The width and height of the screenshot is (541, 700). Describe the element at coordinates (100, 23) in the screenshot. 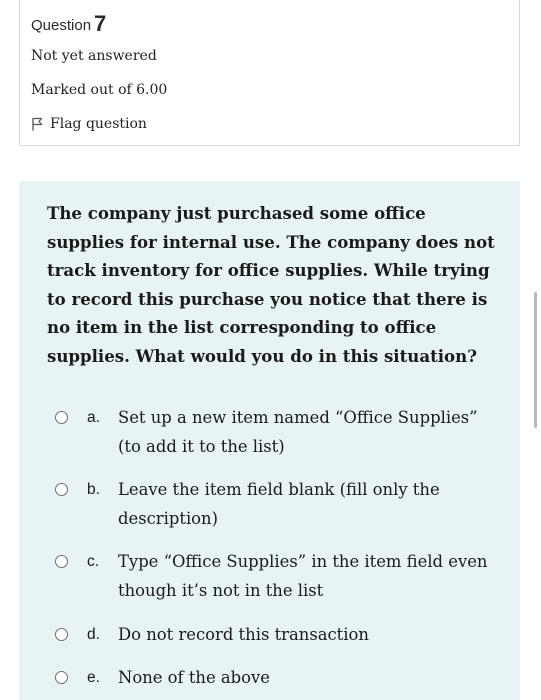

I see `question-number: 7` at that location.